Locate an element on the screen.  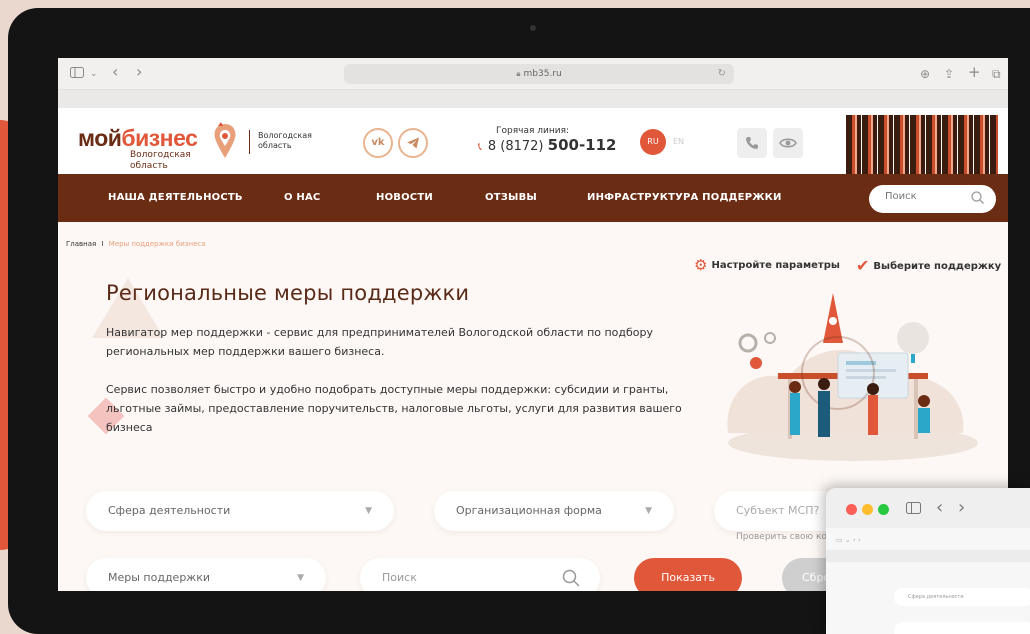
breadcrumb: Главная I Меры поддержки бизнеса is located at coordinates (136, 244).